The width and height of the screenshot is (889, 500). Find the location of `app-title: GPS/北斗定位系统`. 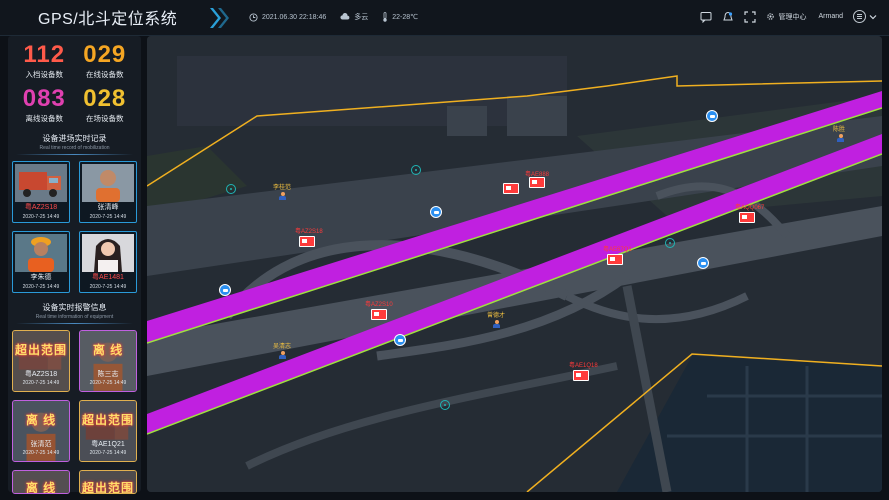

app-title: GPS/北斗定位系统 is located at coordinates (108, 19).